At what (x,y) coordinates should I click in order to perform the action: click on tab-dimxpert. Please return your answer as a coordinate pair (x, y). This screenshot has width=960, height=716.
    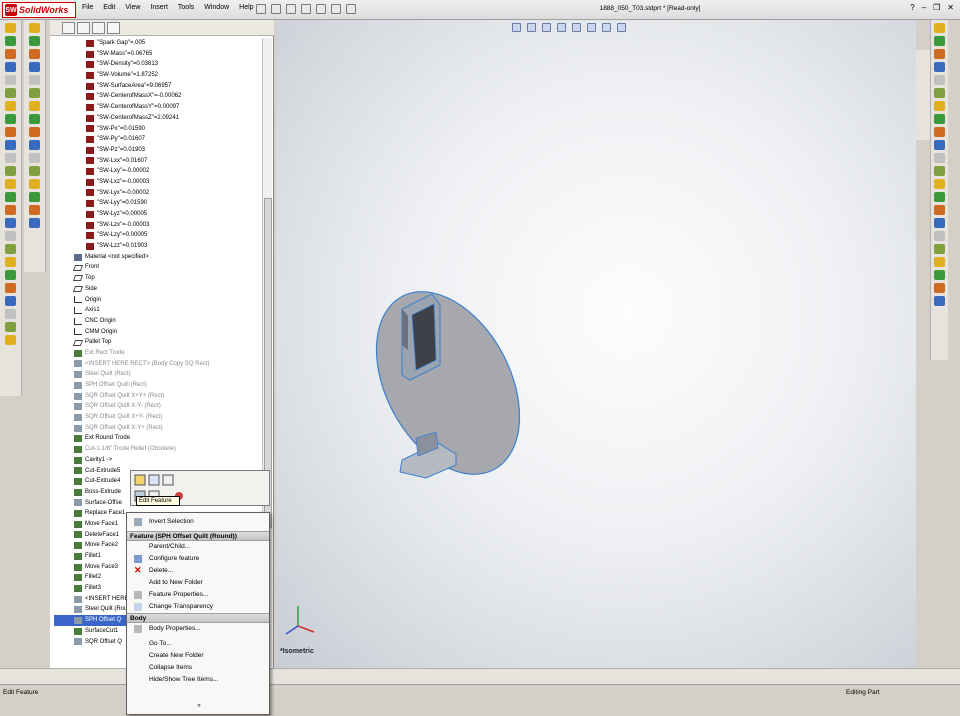
    Looking at the image, I should click on (113, 28).